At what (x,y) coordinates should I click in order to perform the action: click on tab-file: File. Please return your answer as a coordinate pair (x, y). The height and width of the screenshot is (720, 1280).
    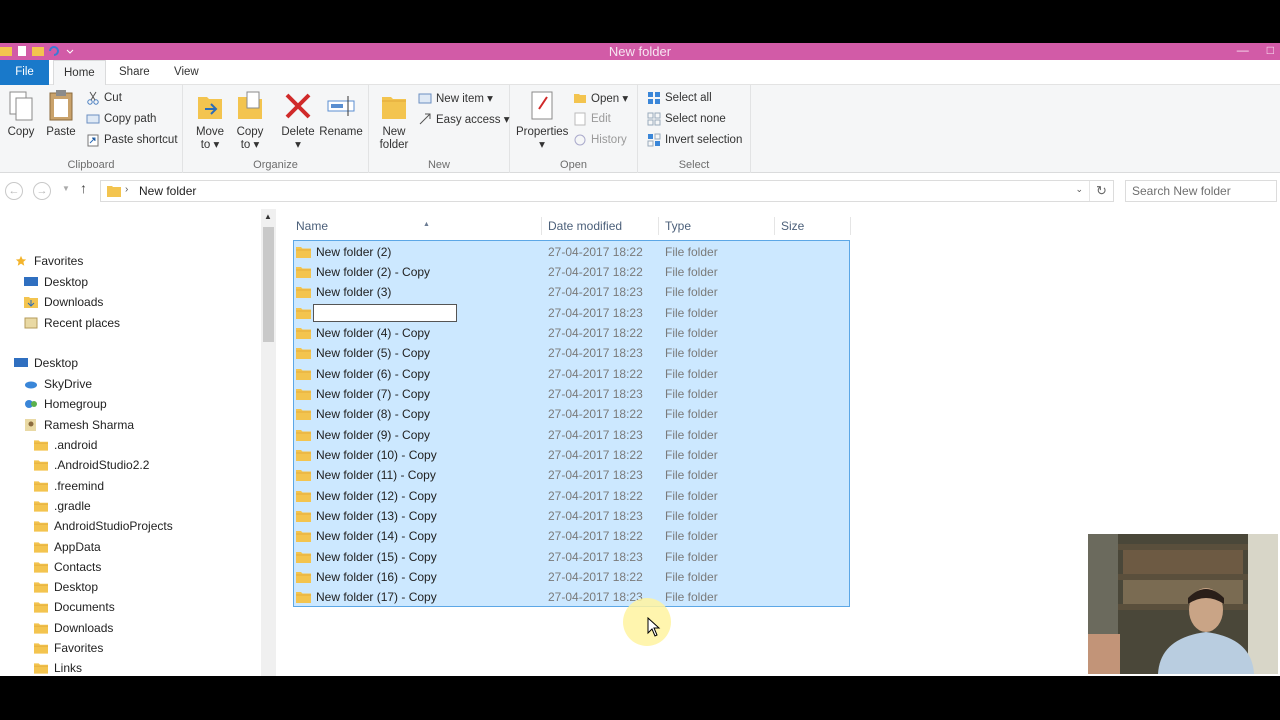
    Looking at the image, I should click on (24, 72).